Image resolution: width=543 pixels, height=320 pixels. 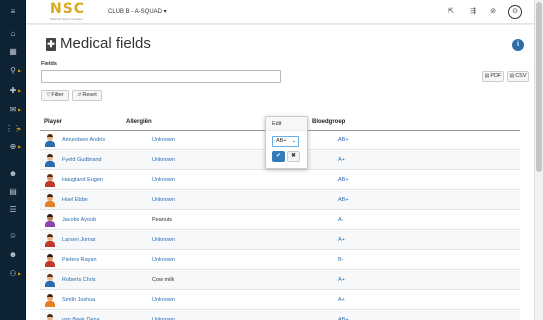 I want to click on edit-popover: Edit AB+ ⌄ ✔ ✖, so click(x=286, y=142).